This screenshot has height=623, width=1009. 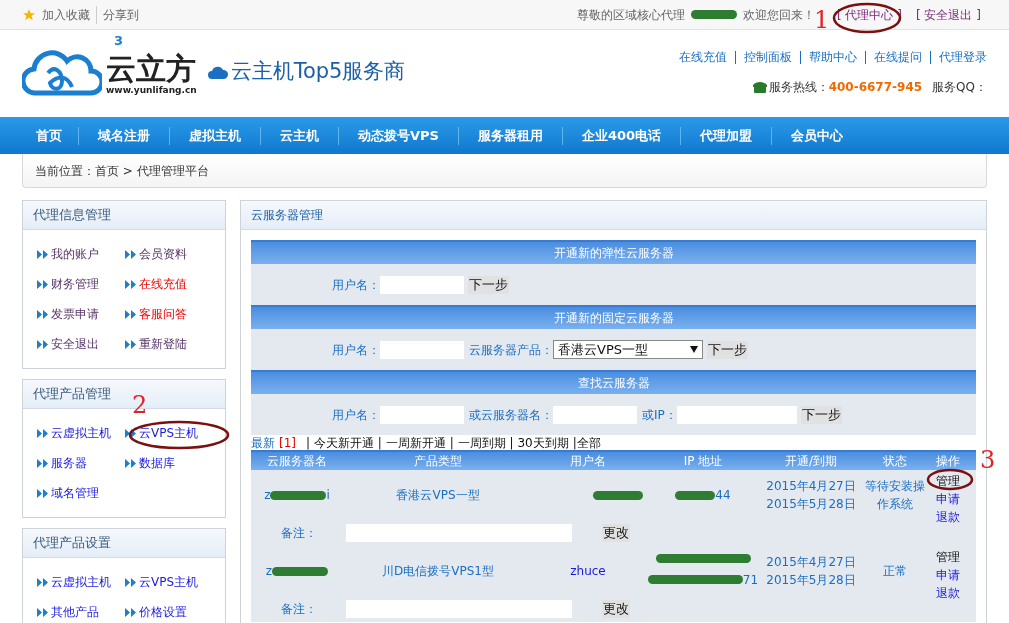 What do you see at coordinates (763, 57) in the screenshot?
I see `header-link: 控制面板` at bounding box center [763, 57].